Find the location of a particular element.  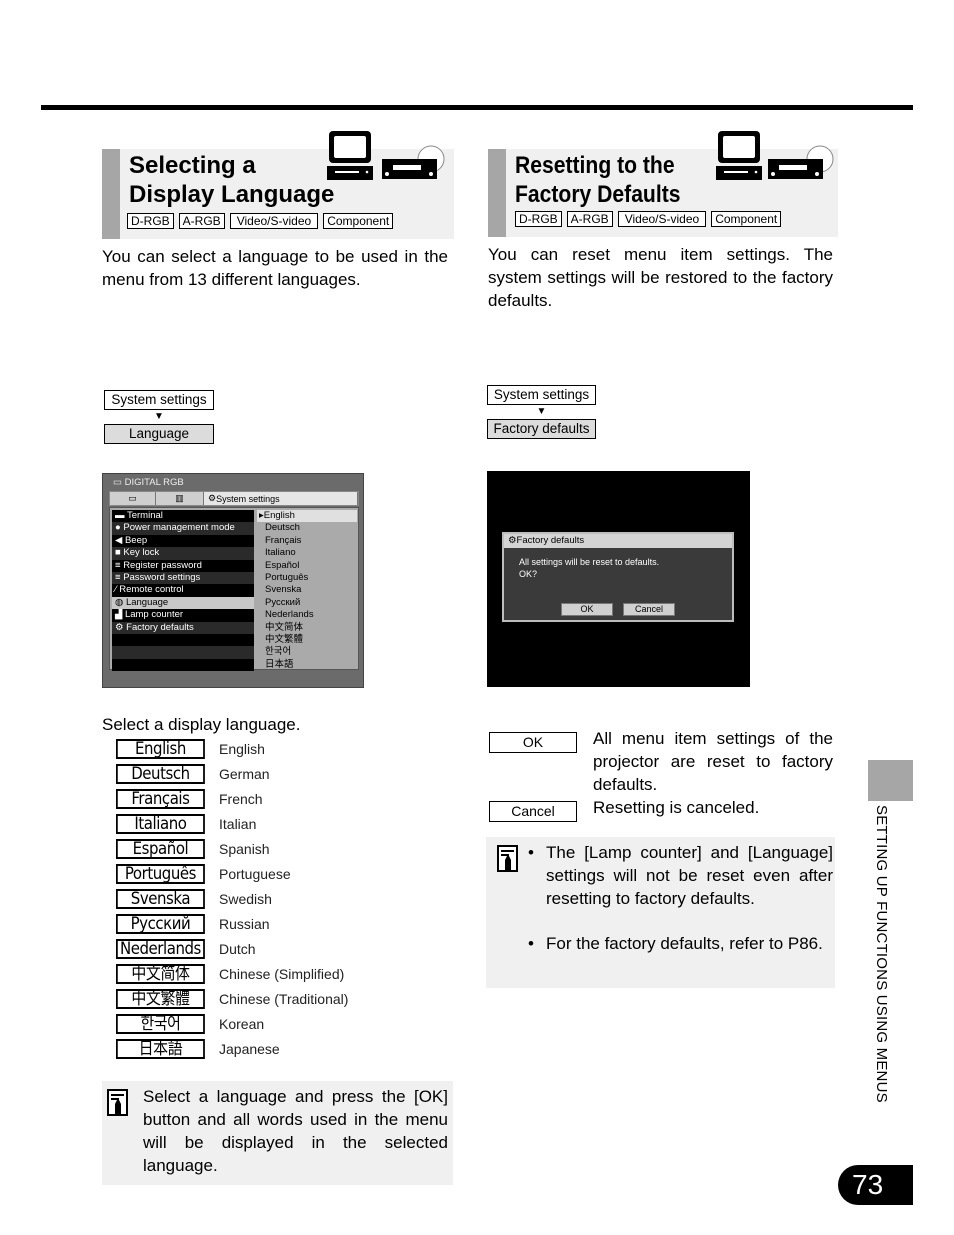

option-deutsch: Deutsch is located at coordinates (307, 528).